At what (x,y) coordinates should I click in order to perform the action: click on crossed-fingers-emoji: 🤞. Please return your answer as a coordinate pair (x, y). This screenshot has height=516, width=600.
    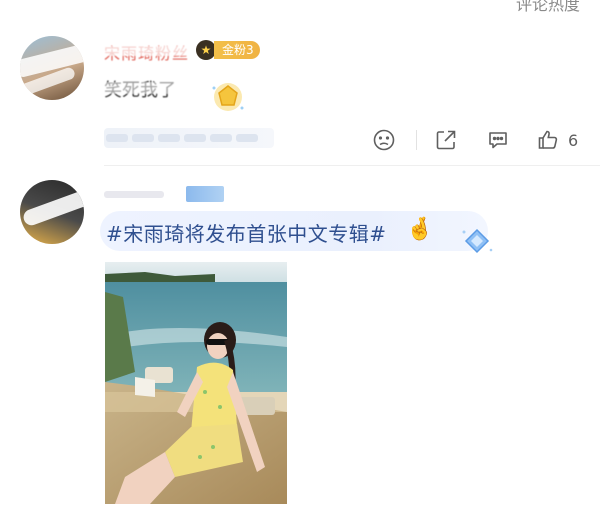
    Looking at the image, I should click on (420, 229).